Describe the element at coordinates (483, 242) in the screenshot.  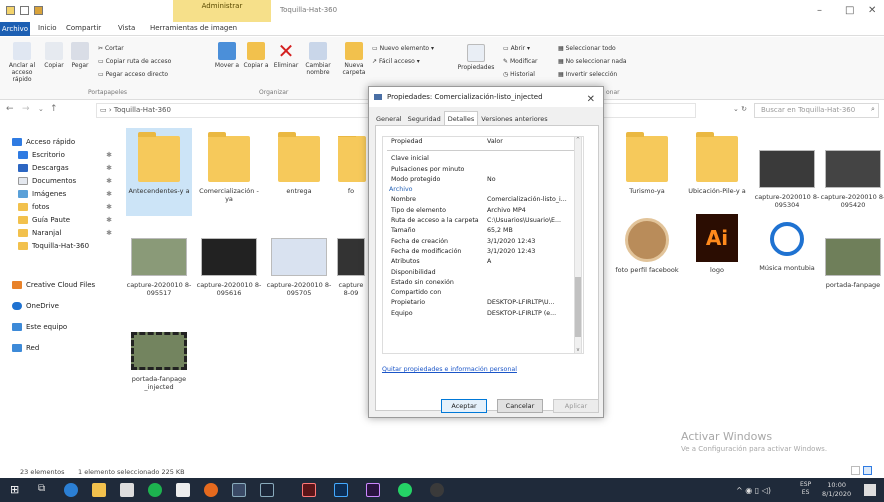
I see `property-row: Fecha de creación 3/1/2020 12:43` at that location.